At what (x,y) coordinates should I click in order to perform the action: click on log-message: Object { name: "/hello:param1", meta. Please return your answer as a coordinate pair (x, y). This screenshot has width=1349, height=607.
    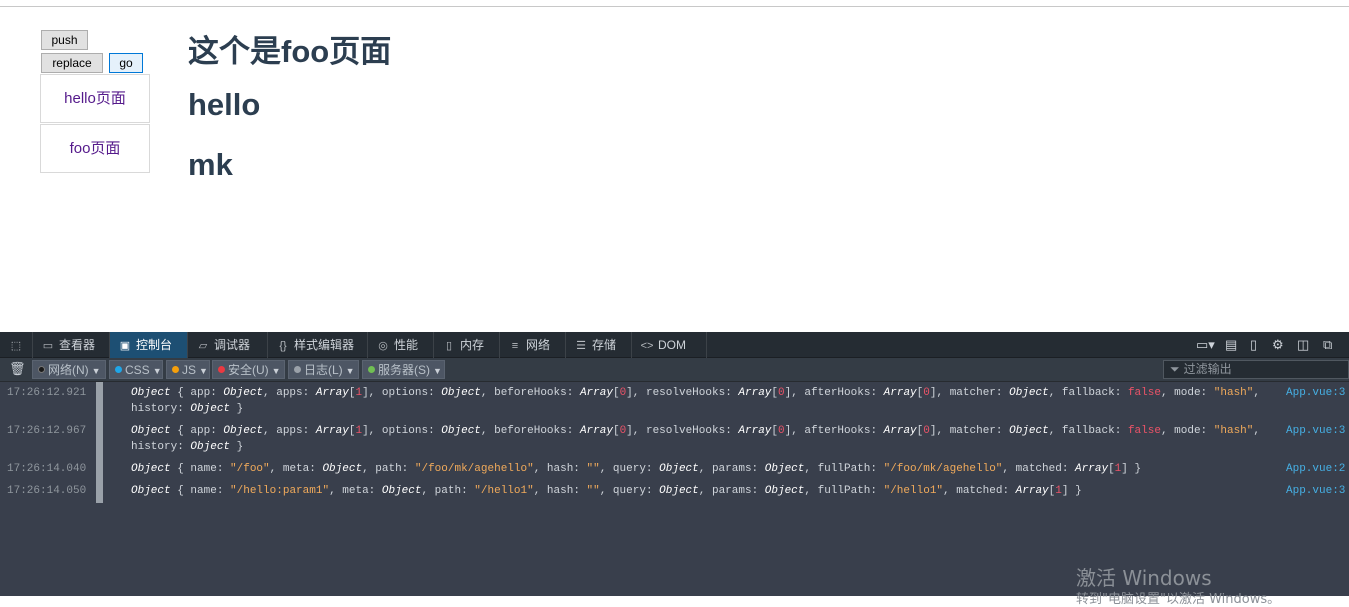
    Looking at the image, I should click on (606, 491).